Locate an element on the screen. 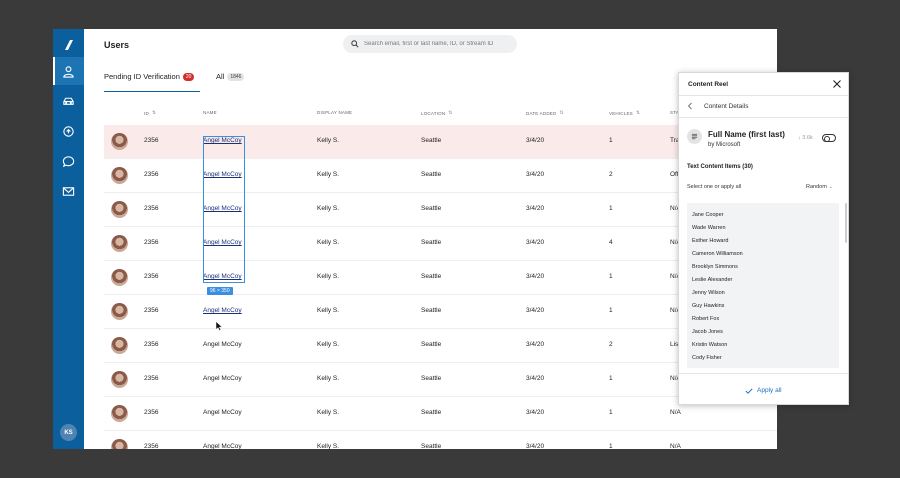 The height and width of the screenshot is (478, 900). tab-all: All 1846 is located at coordinates (230, 82).